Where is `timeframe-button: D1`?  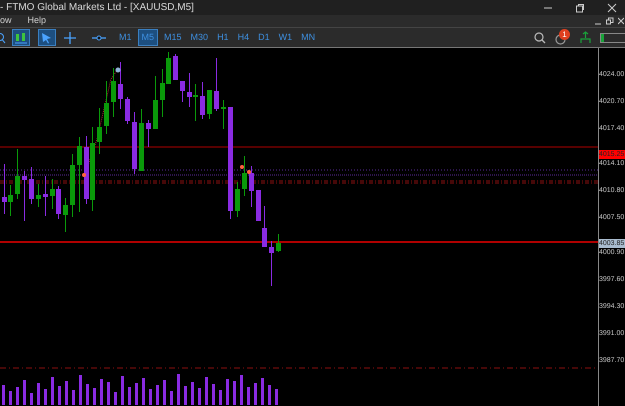 timeframe-button: D1 is located at coordinates (264, 37).